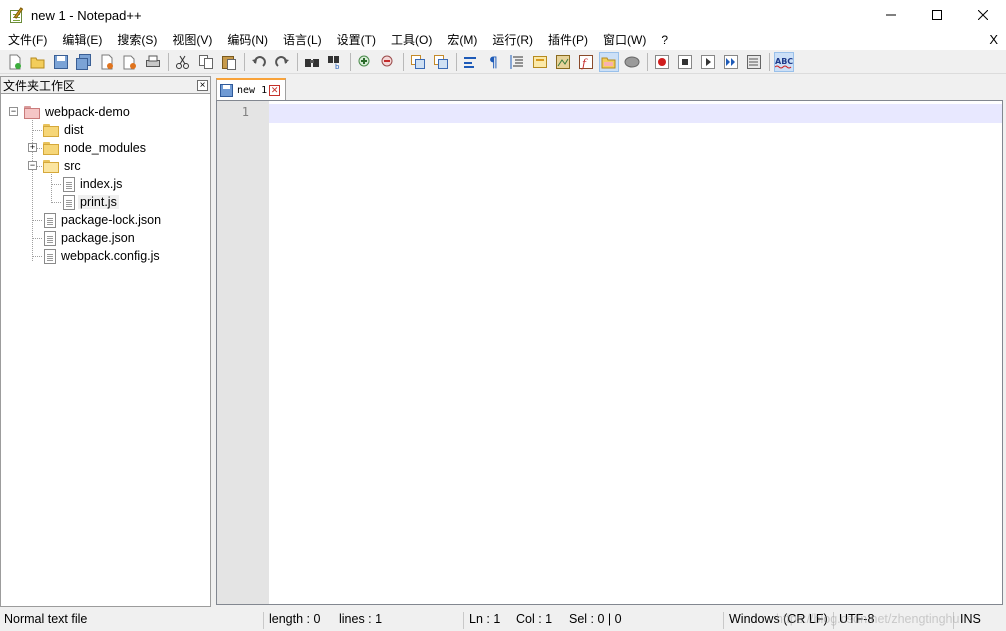  Describe the element at coordinates (586, 62) in the screenshot. I see `function-list-icon: f` at that location.